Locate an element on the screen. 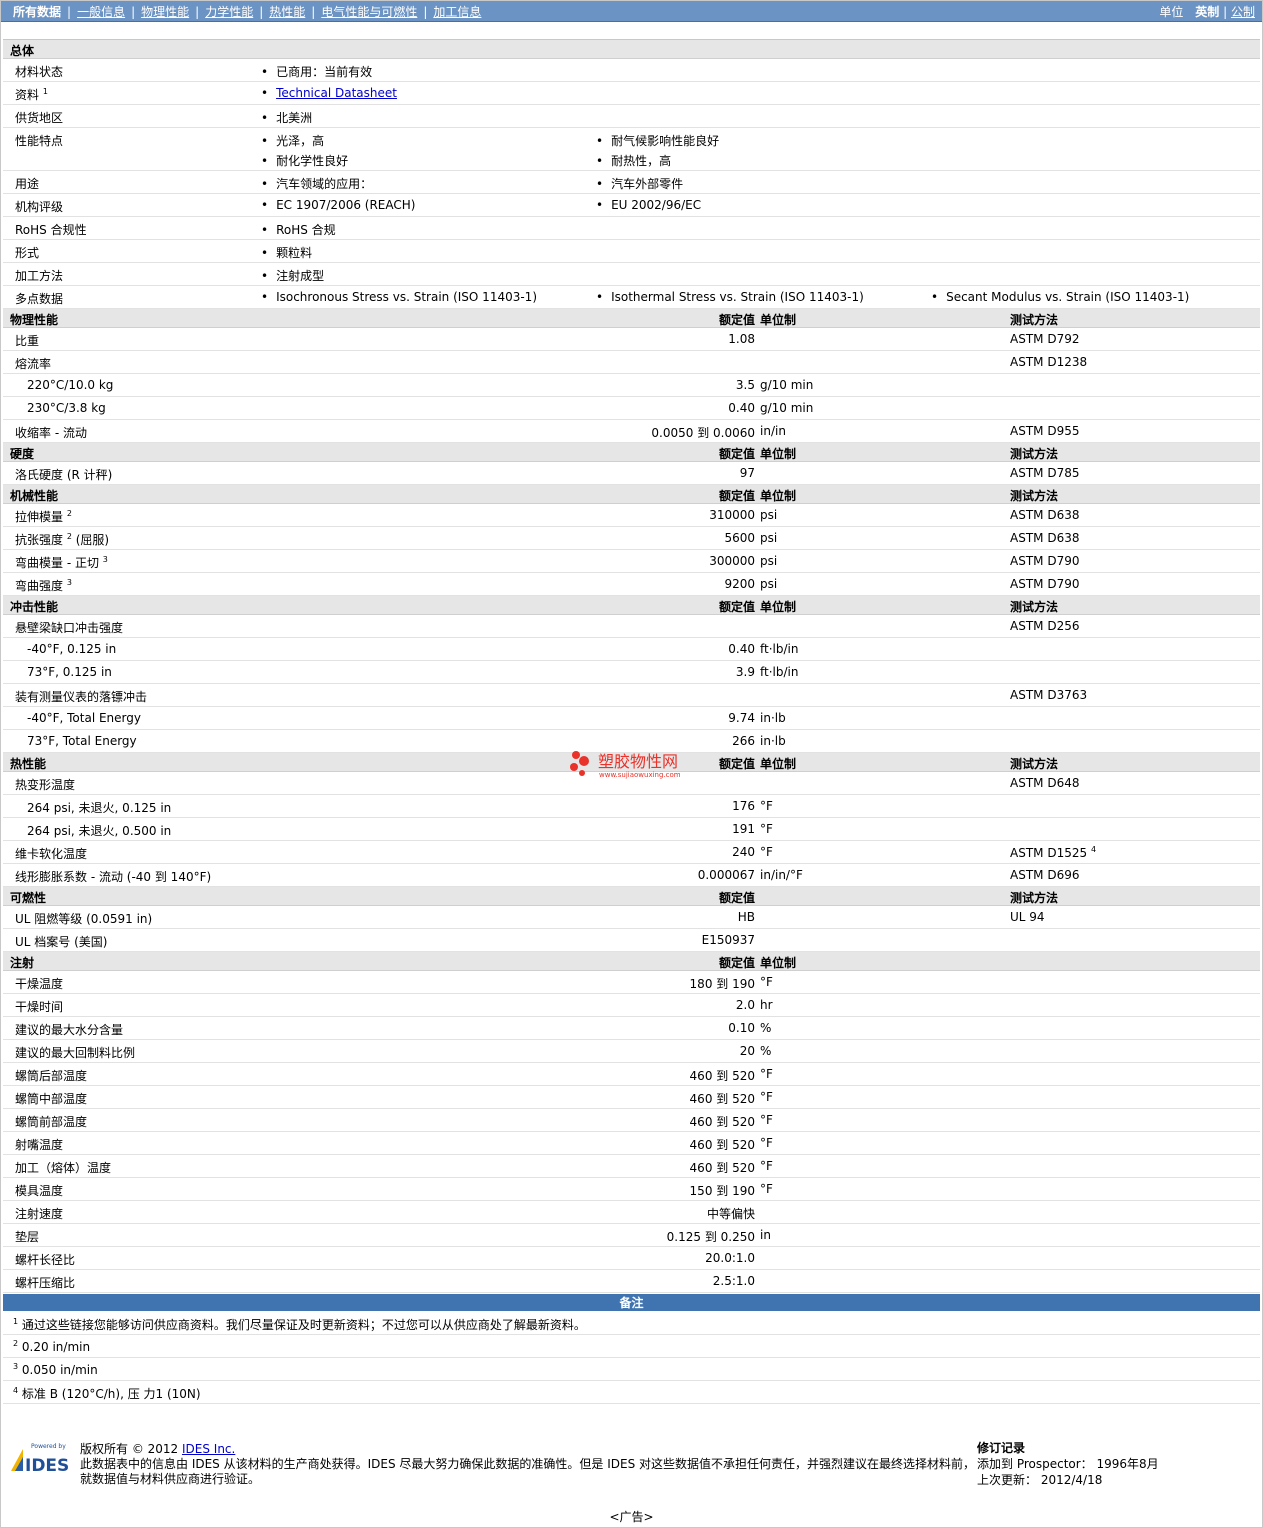 The image size is (1263, 1528). row-label: 资料 1 is located at coordinates (31, 94).